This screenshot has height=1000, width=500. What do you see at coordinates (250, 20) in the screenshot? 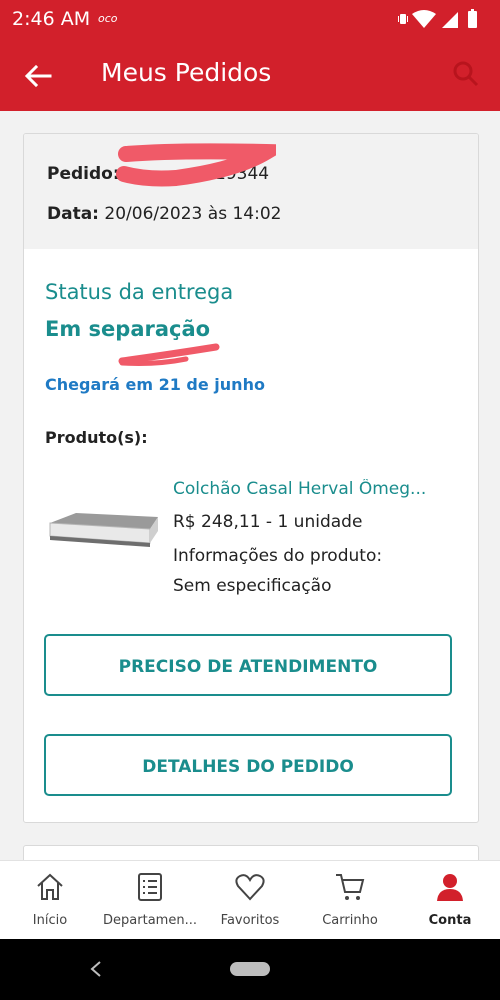
I see `status-bar: 2:46 AM oco` at bounding box center [250, 20].